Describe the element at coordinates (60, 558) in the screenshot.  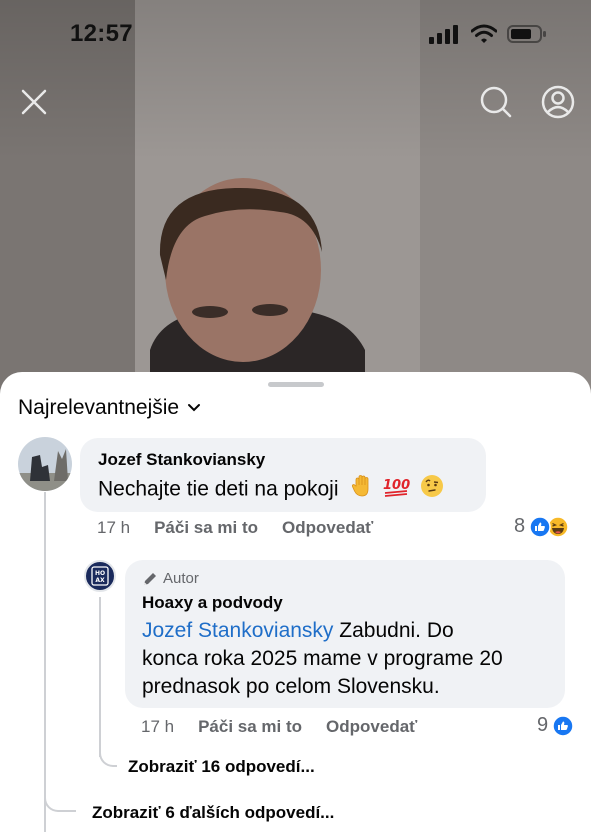
I see `thread-connector-reply` at that location.